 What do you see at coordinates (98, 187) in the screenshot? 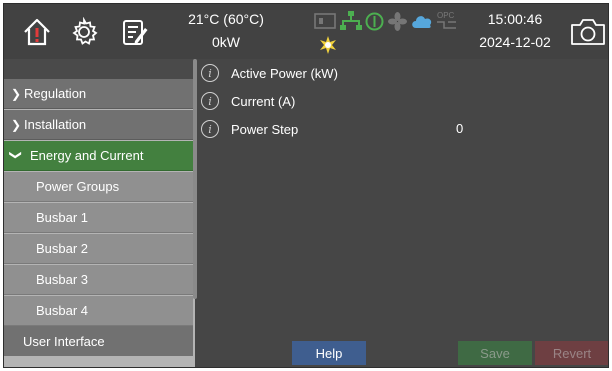
I see `sidebar-subitem-power-groups: Power Groups` at bounding box center [98, 187].